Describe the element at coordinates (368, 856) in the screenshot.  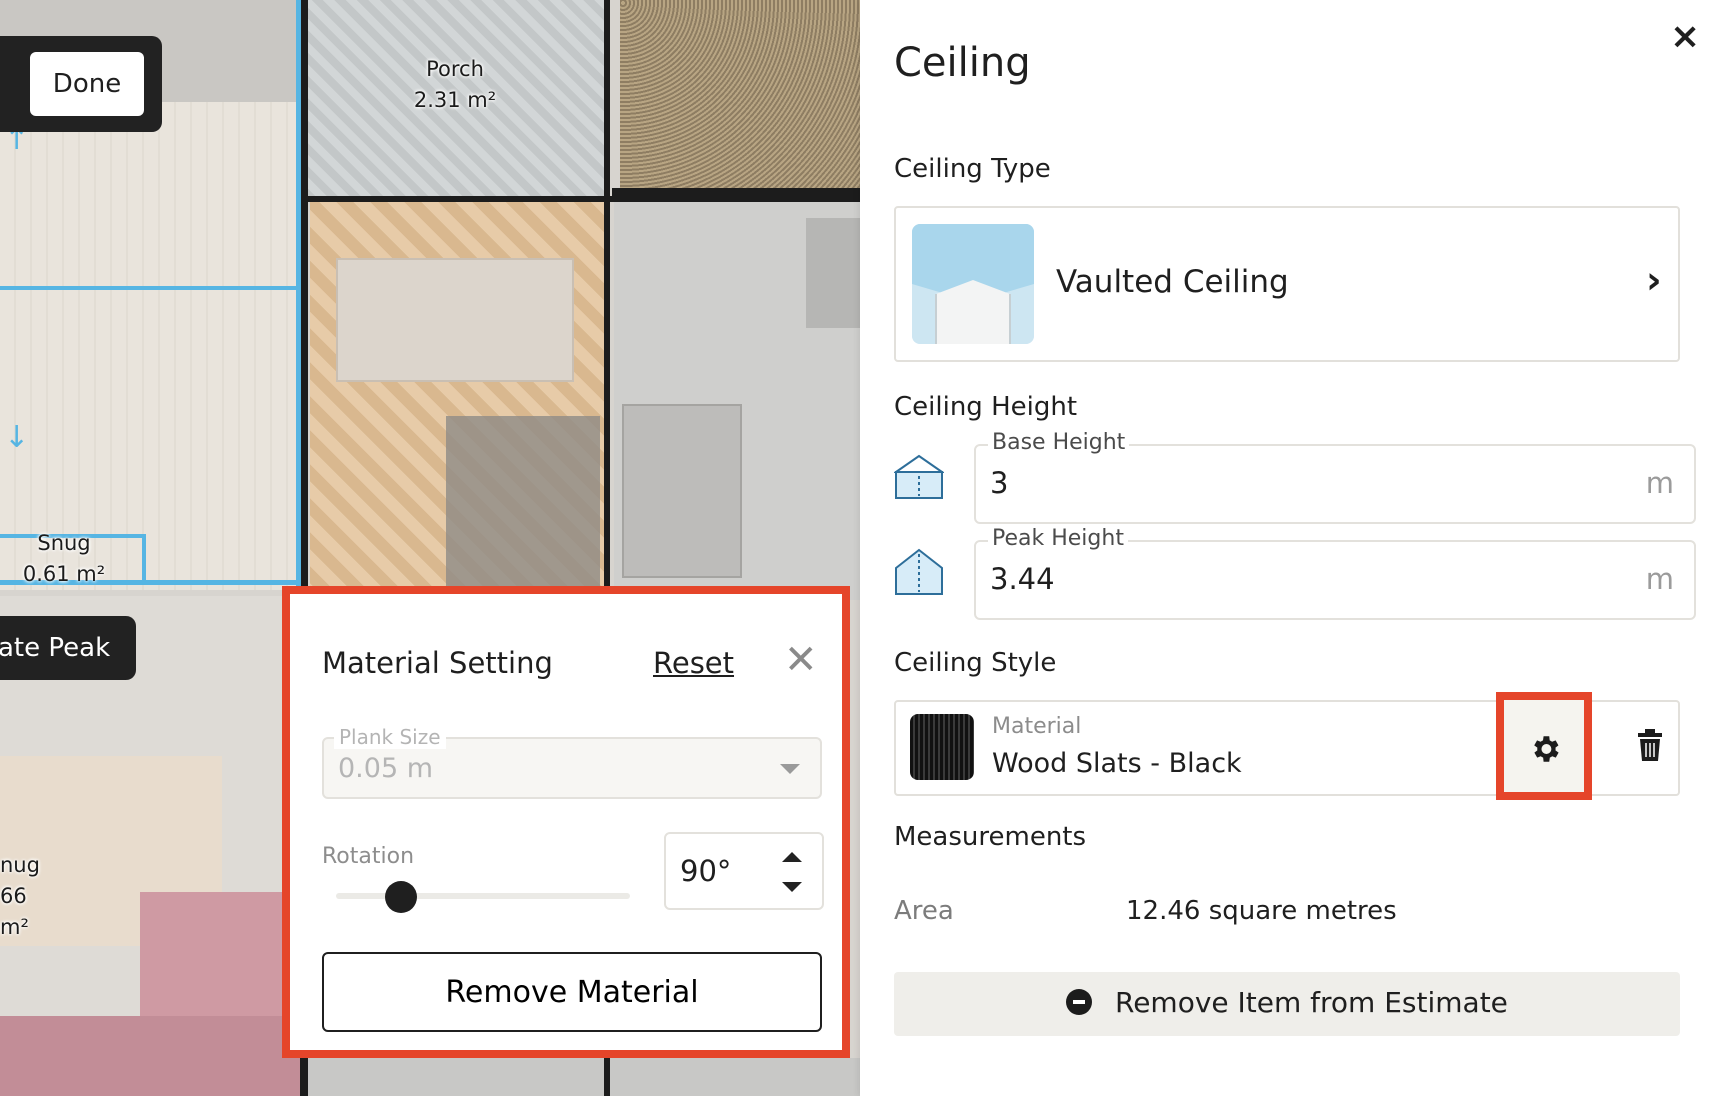
I see `rotation-label: Rotation` at that location.